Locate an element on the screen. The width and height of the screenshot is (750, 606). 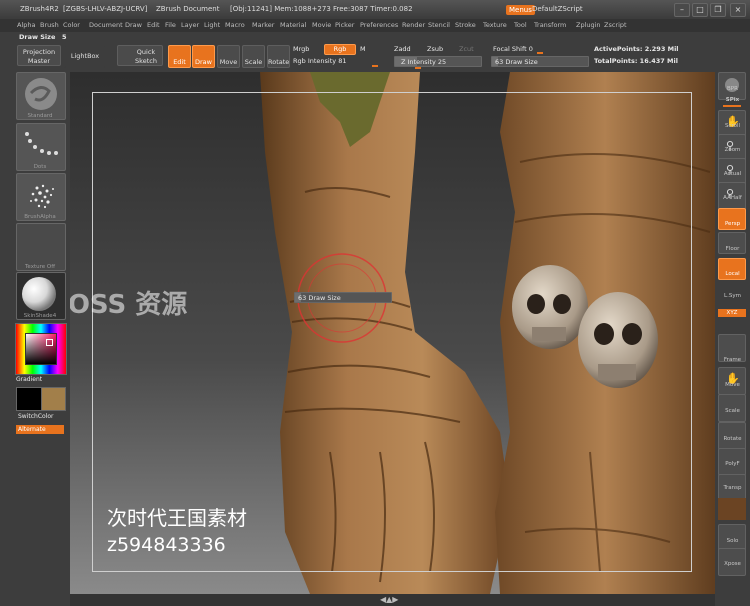
menu-picker: Picker is located at coordinates (344, 25).